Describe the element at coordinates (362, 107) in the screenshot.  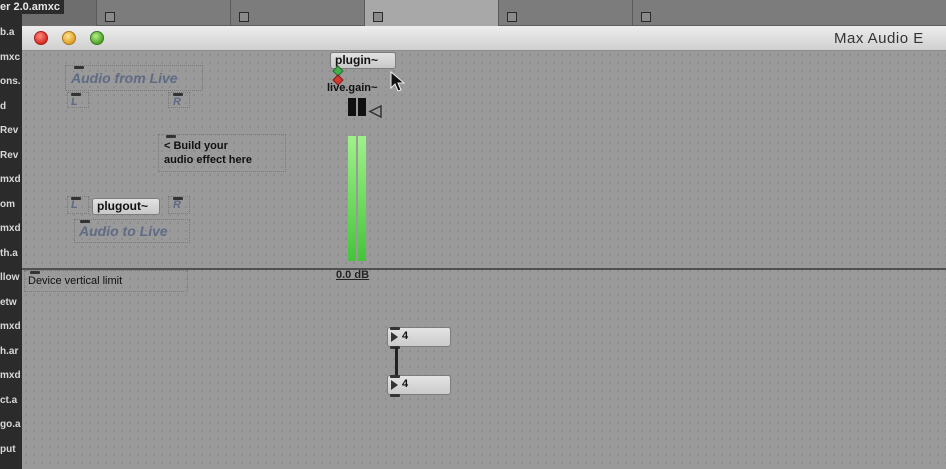
I see `meter-top-right` at that location.